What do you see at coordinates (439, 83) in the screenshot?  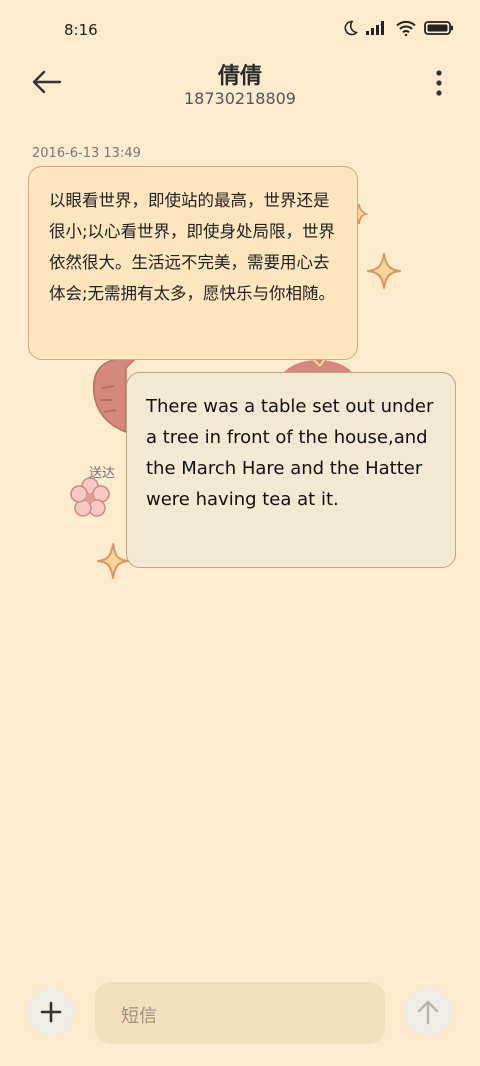 I see `more-icon` at bounding box center [439, 83].